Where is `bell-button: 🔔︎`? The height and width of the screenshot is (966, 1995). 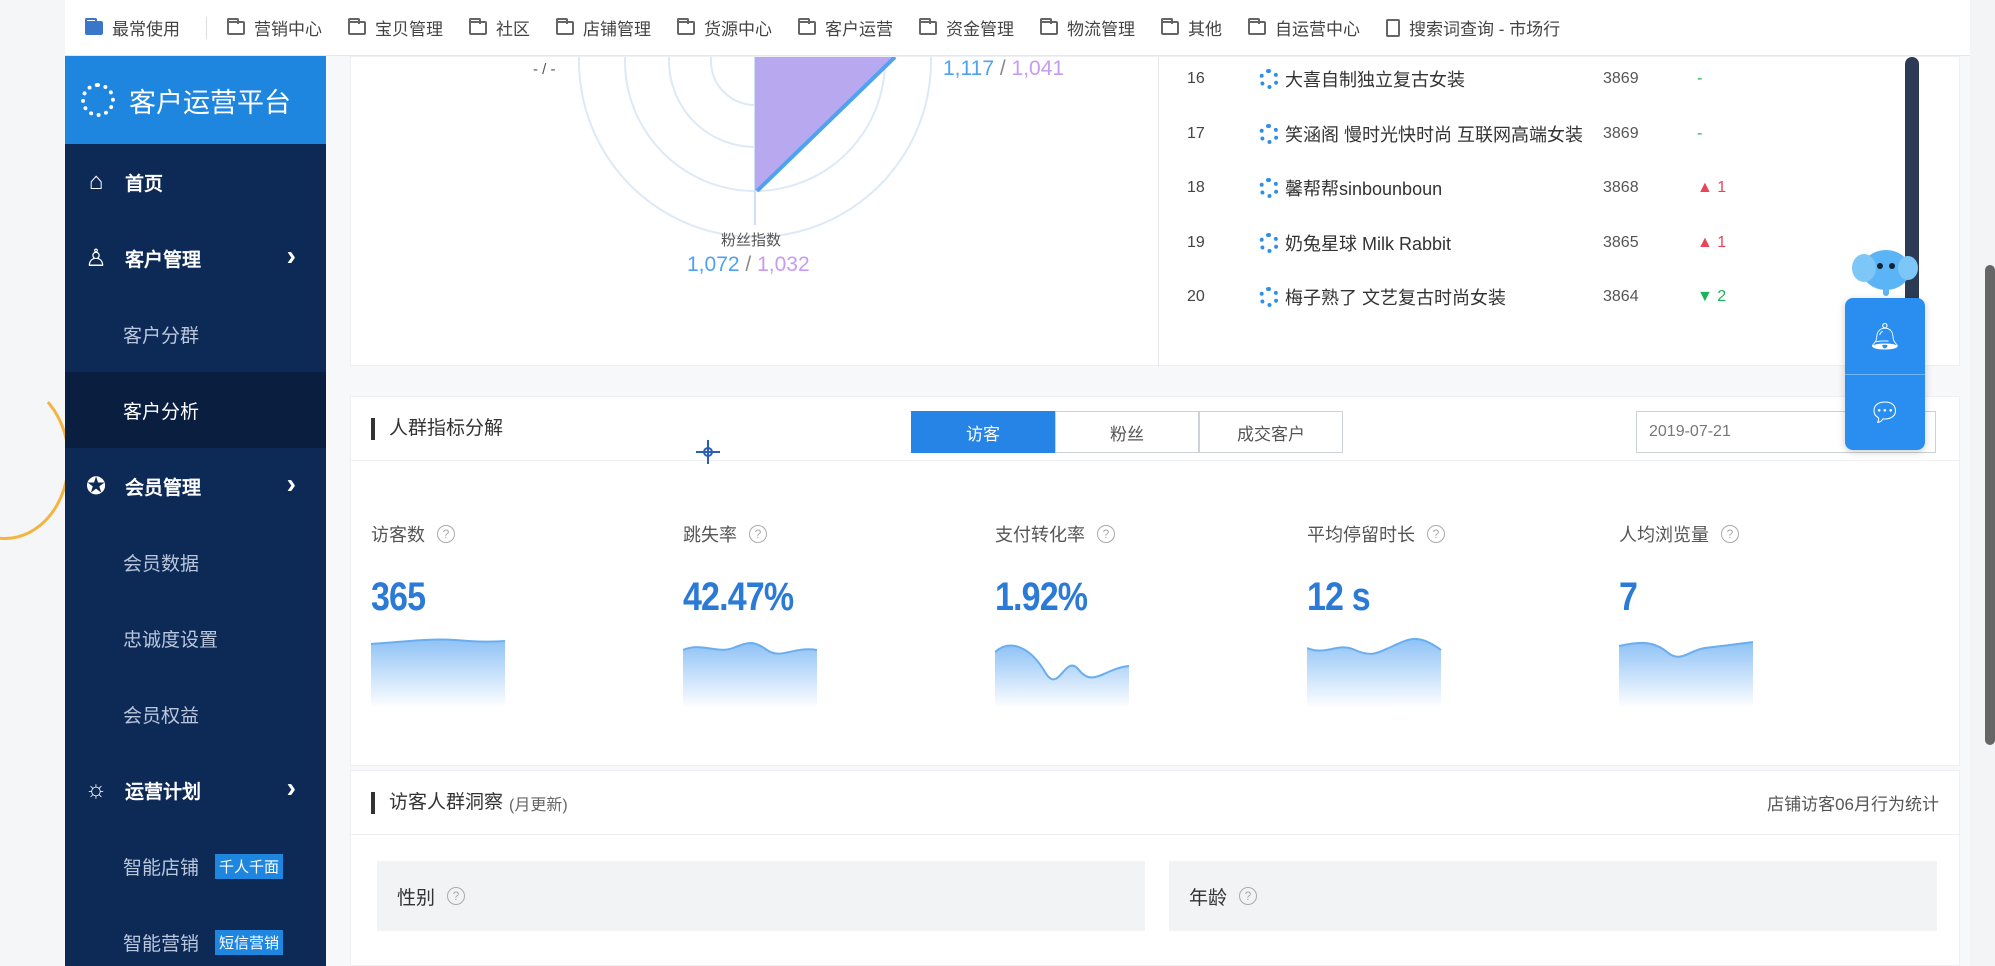
bell-button: 🔔︎ is located at coordinates (1885, 336).